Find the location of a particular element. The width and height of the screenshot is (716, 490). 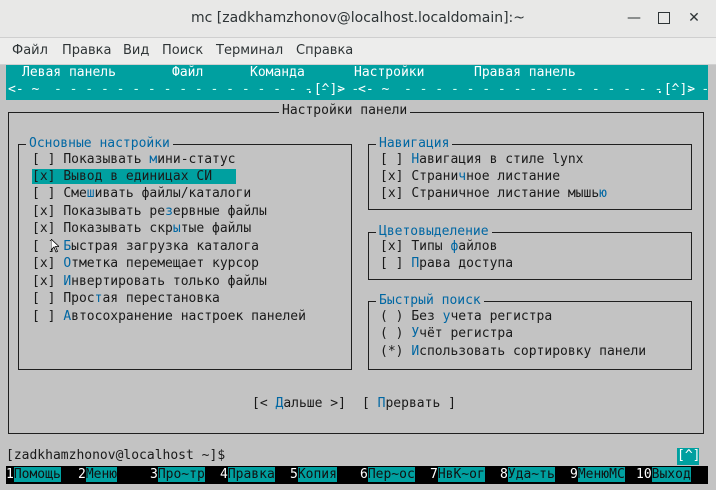

fkey-number: 10 is located at coordinates (644, 474).